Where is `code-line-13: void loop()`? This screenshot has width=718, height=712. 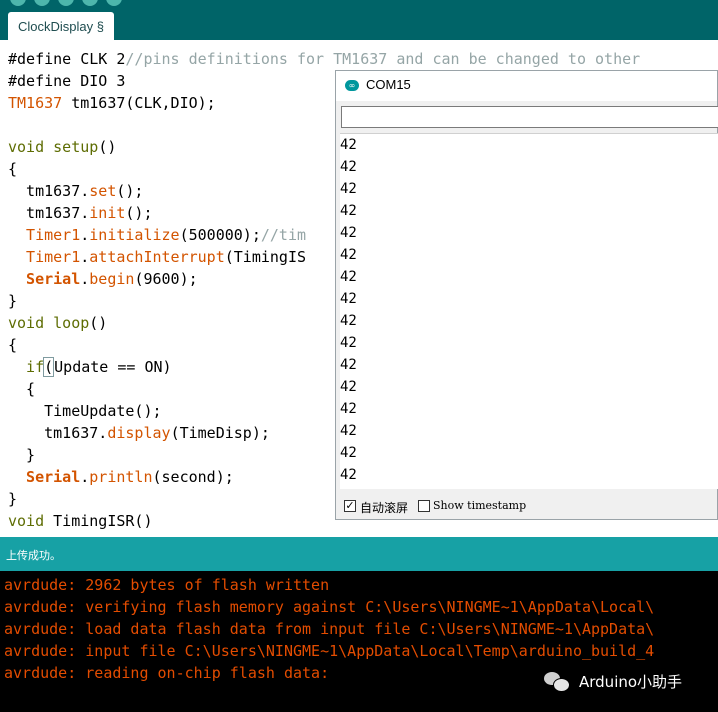
code-line-13: void loop() is located at coordinates (57, 323).